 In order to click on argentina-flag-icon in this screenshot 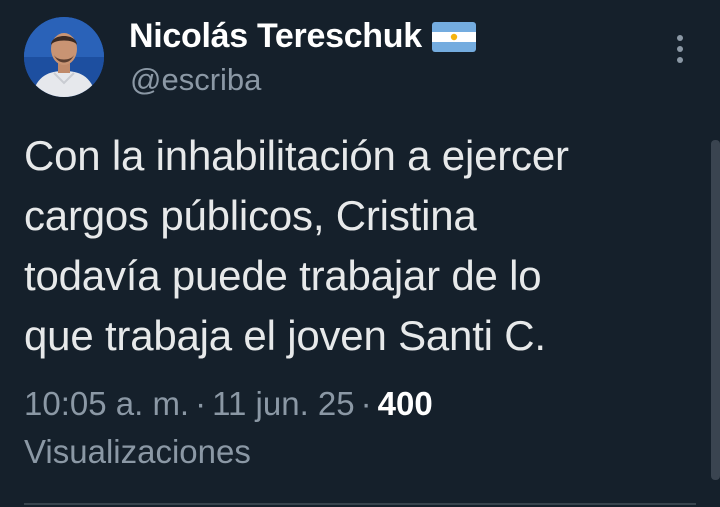, I will do `click(453, 37)`.